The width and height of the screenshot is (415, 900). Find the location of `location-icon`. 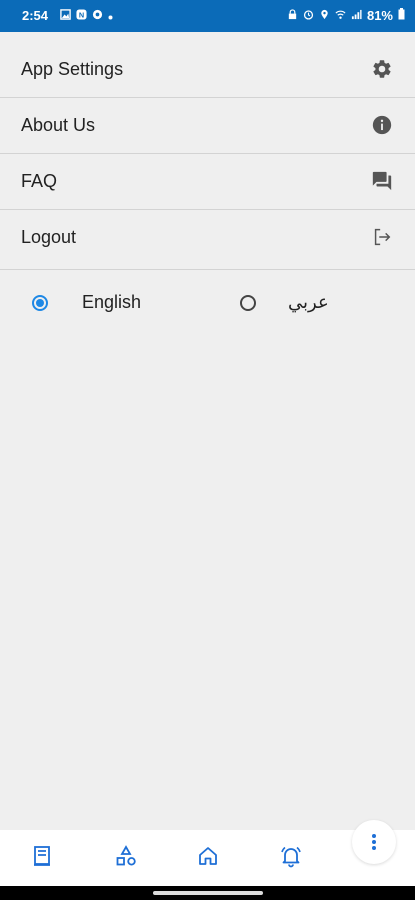

location-icon is located at coordinates (324, 15).